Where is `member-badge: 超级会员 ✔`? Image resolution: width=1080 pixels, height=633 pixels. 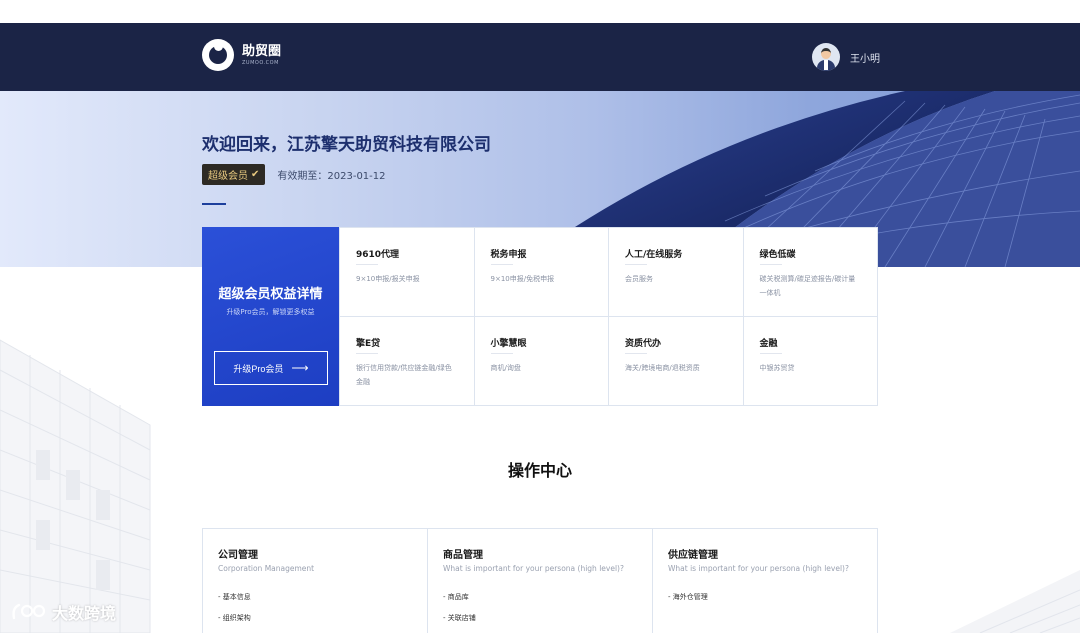
member-badge: 超级会员 ✔ is located at coordinates (234, 174).